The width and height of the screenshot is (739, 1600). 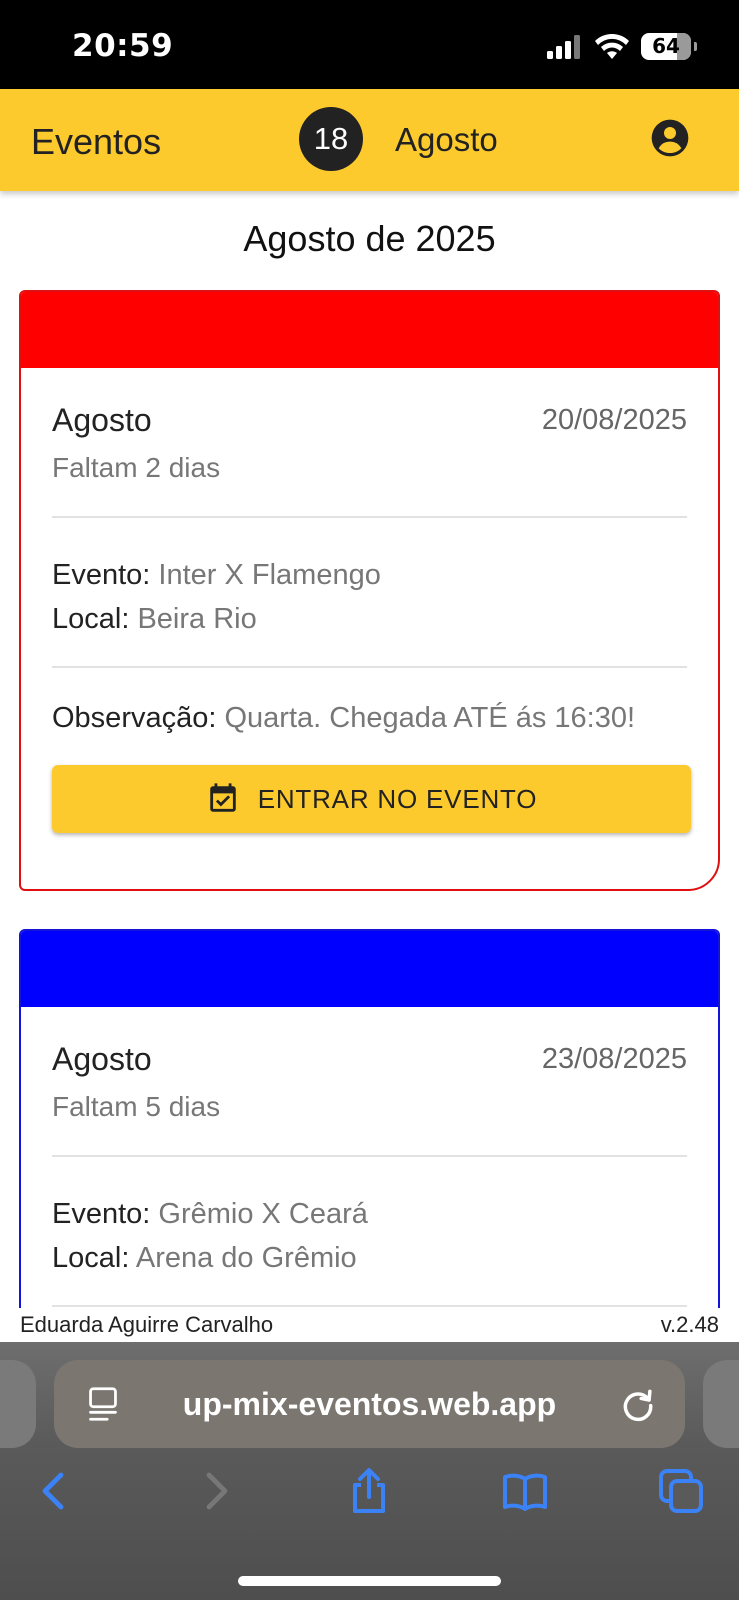 What do you see at coordinates (681, 1491) in the screenshot?
I see `tabs-icon` at bounding box center [681, 1491].